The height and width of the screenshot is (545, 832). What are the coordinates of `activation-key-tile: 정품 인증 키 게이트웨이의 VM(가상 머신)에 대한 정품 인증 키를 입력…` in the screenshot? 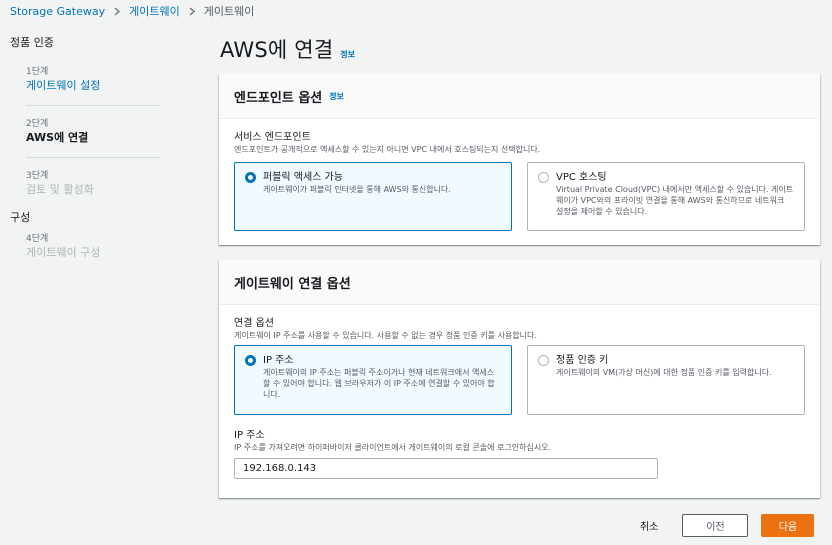 It's located at (666, 380).